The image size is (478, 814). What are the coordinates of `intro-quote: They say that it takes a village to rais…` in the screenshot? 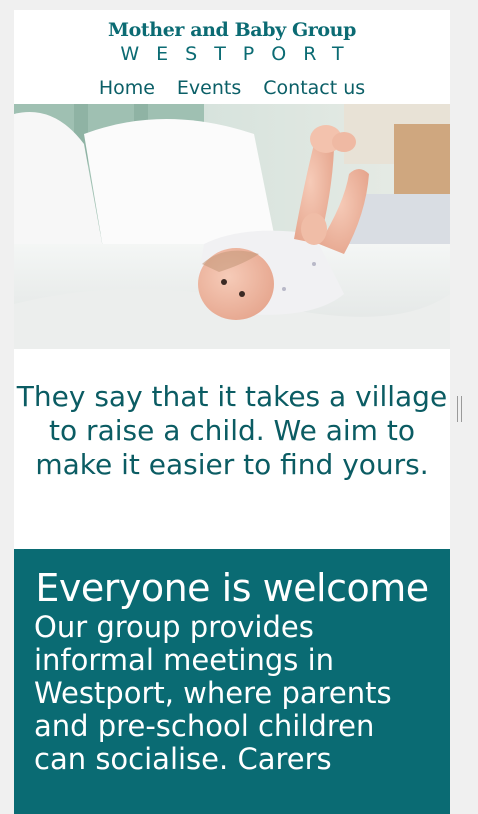 It's located at (232, 430).